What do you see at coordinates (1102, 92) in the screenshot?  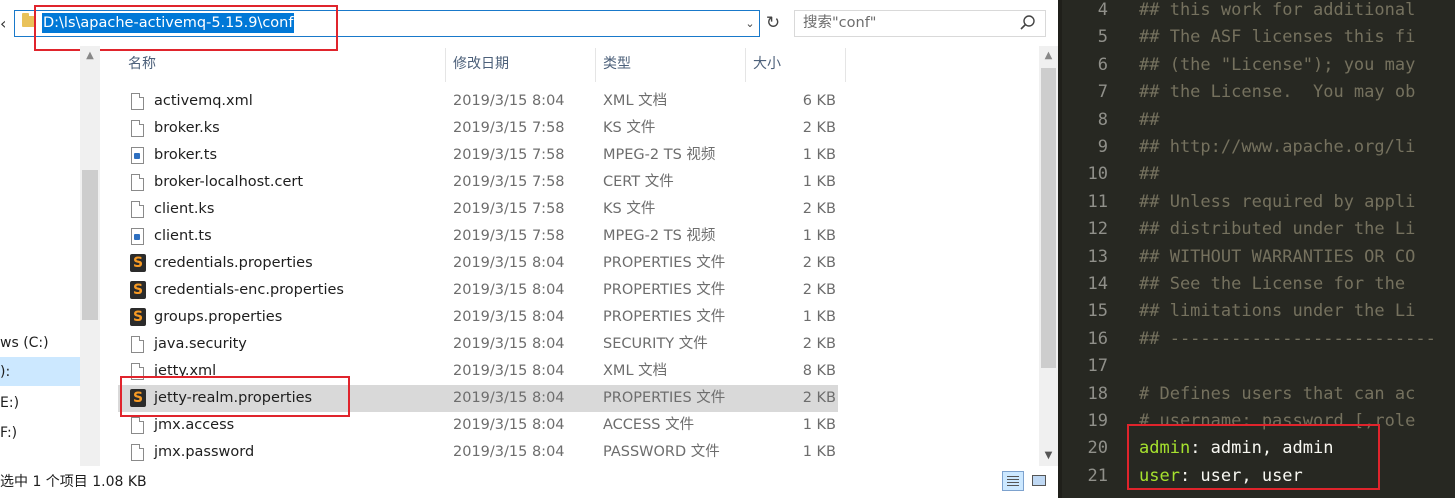 I see `line-number: 7` at bounding box center [1102, 92].